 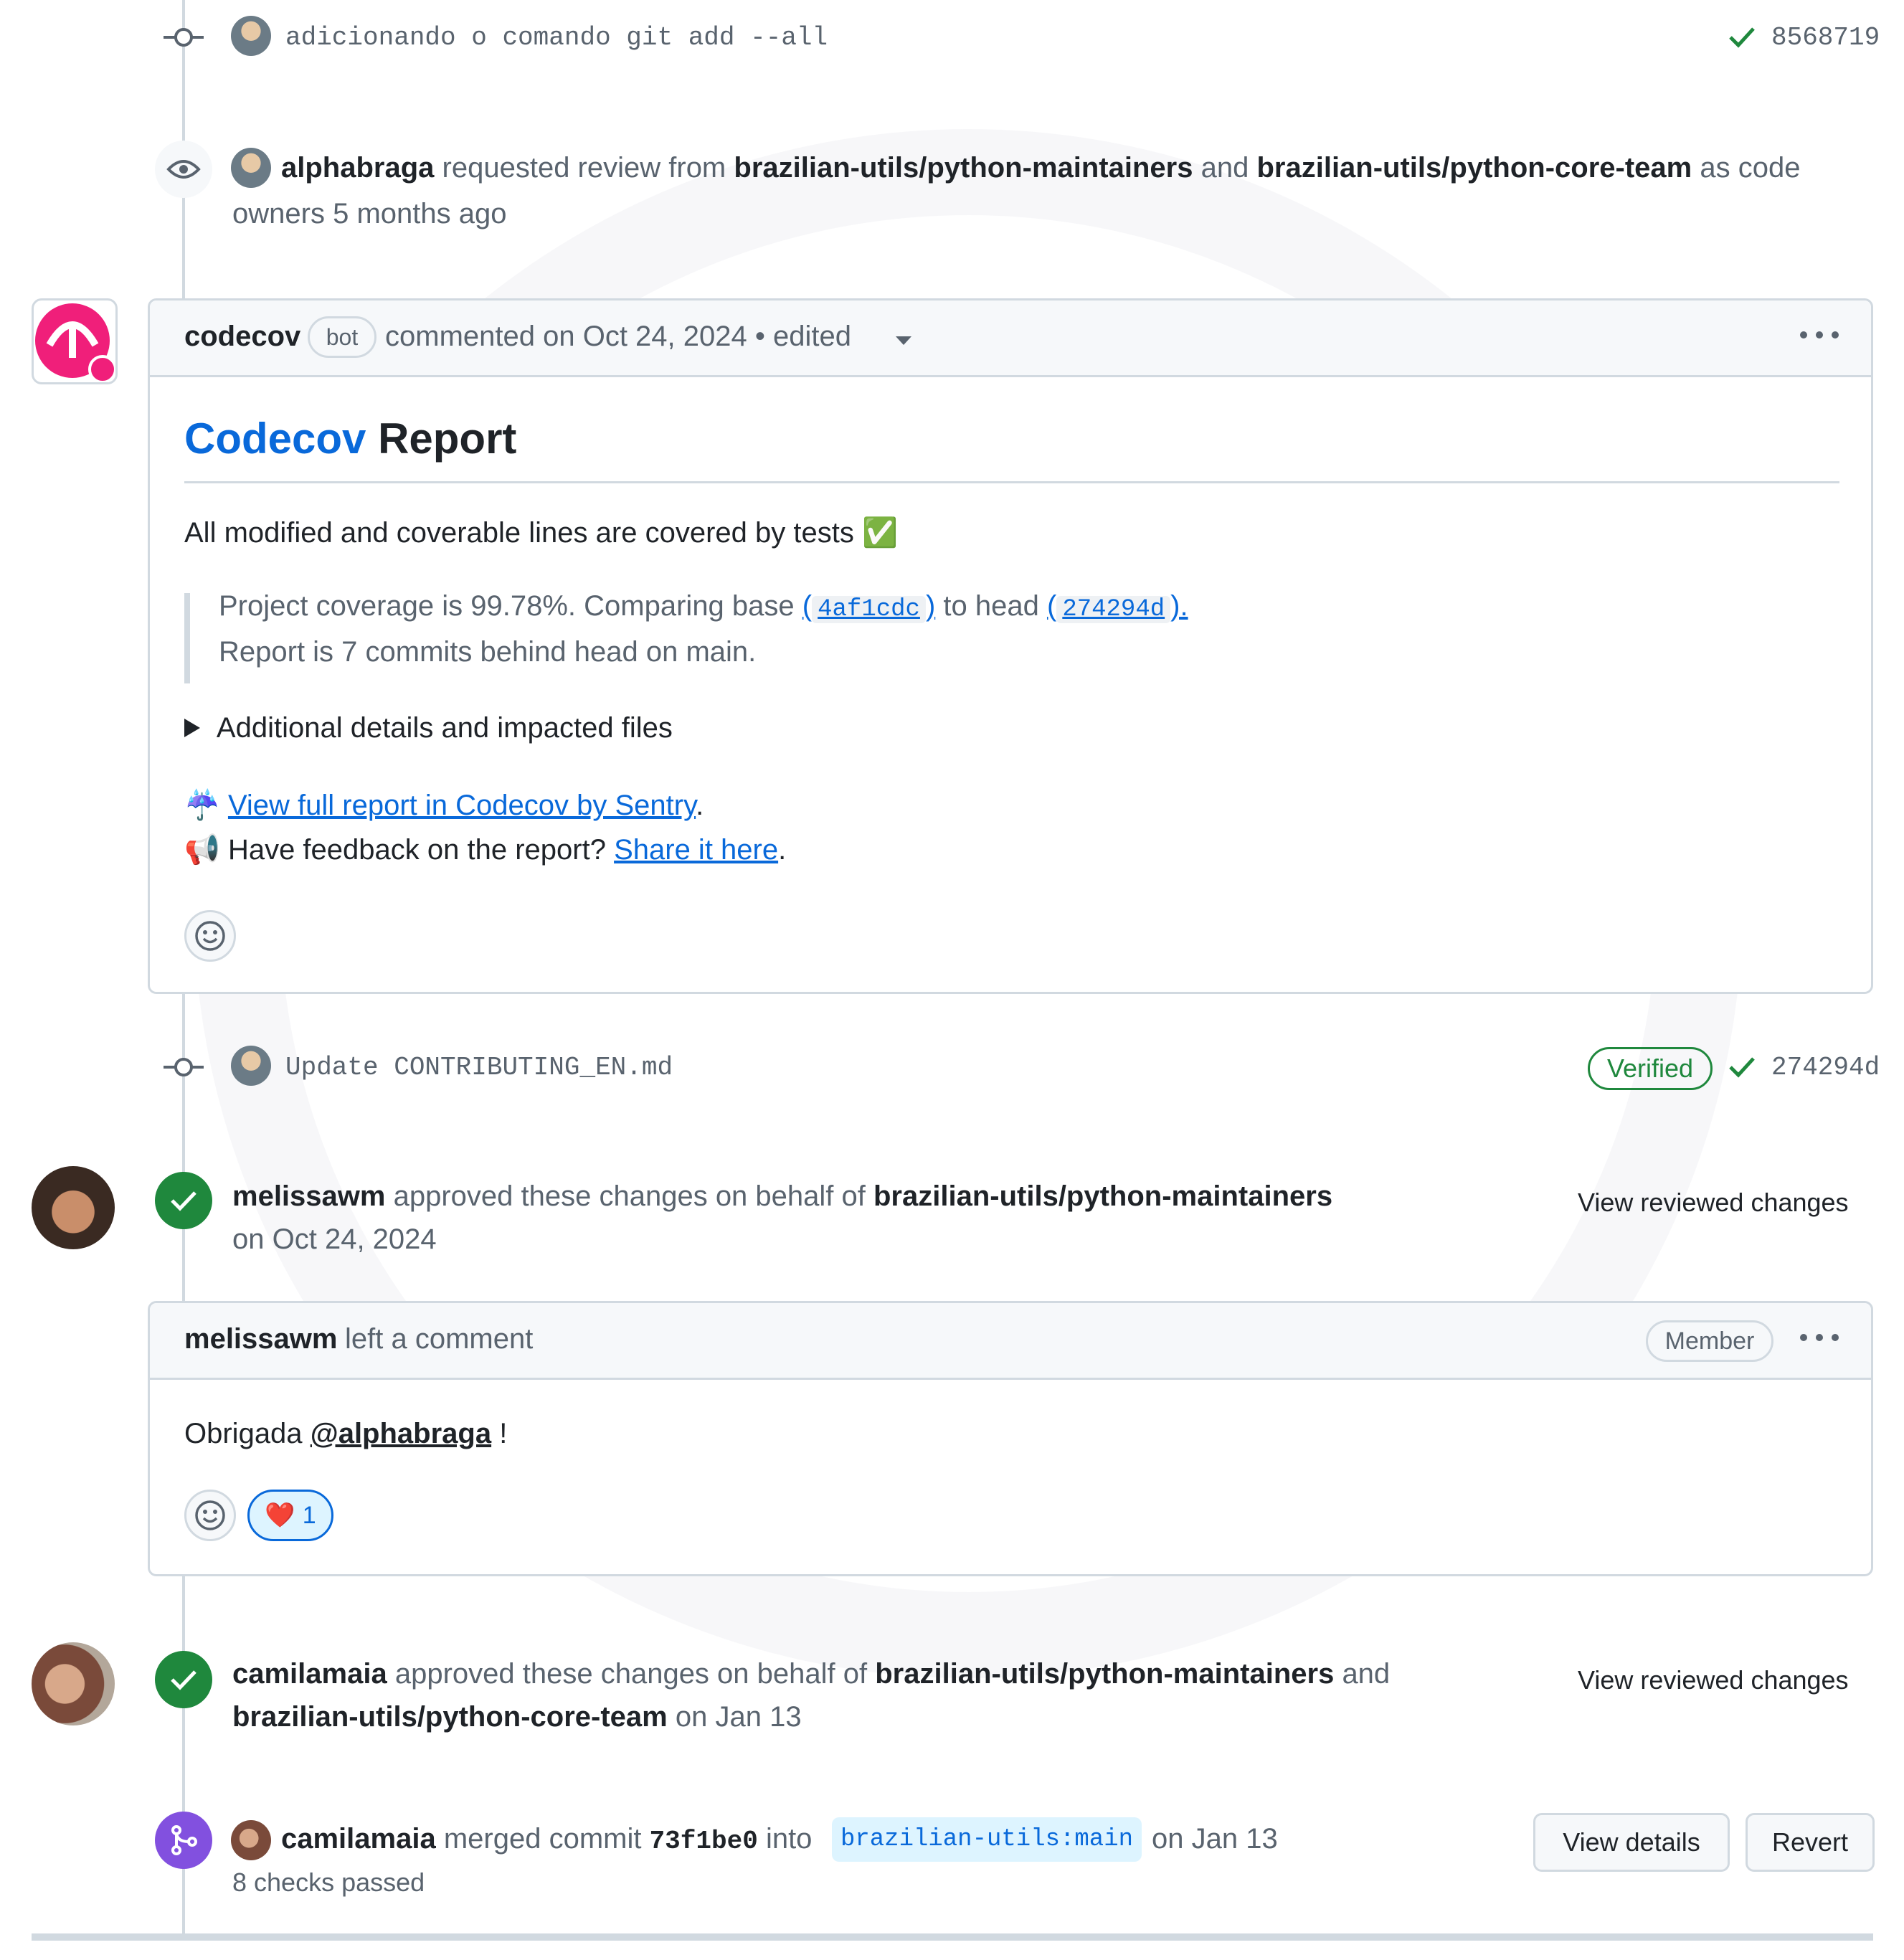 I want to click on comment-meta: left a comment, so click(x=439, y=1339).